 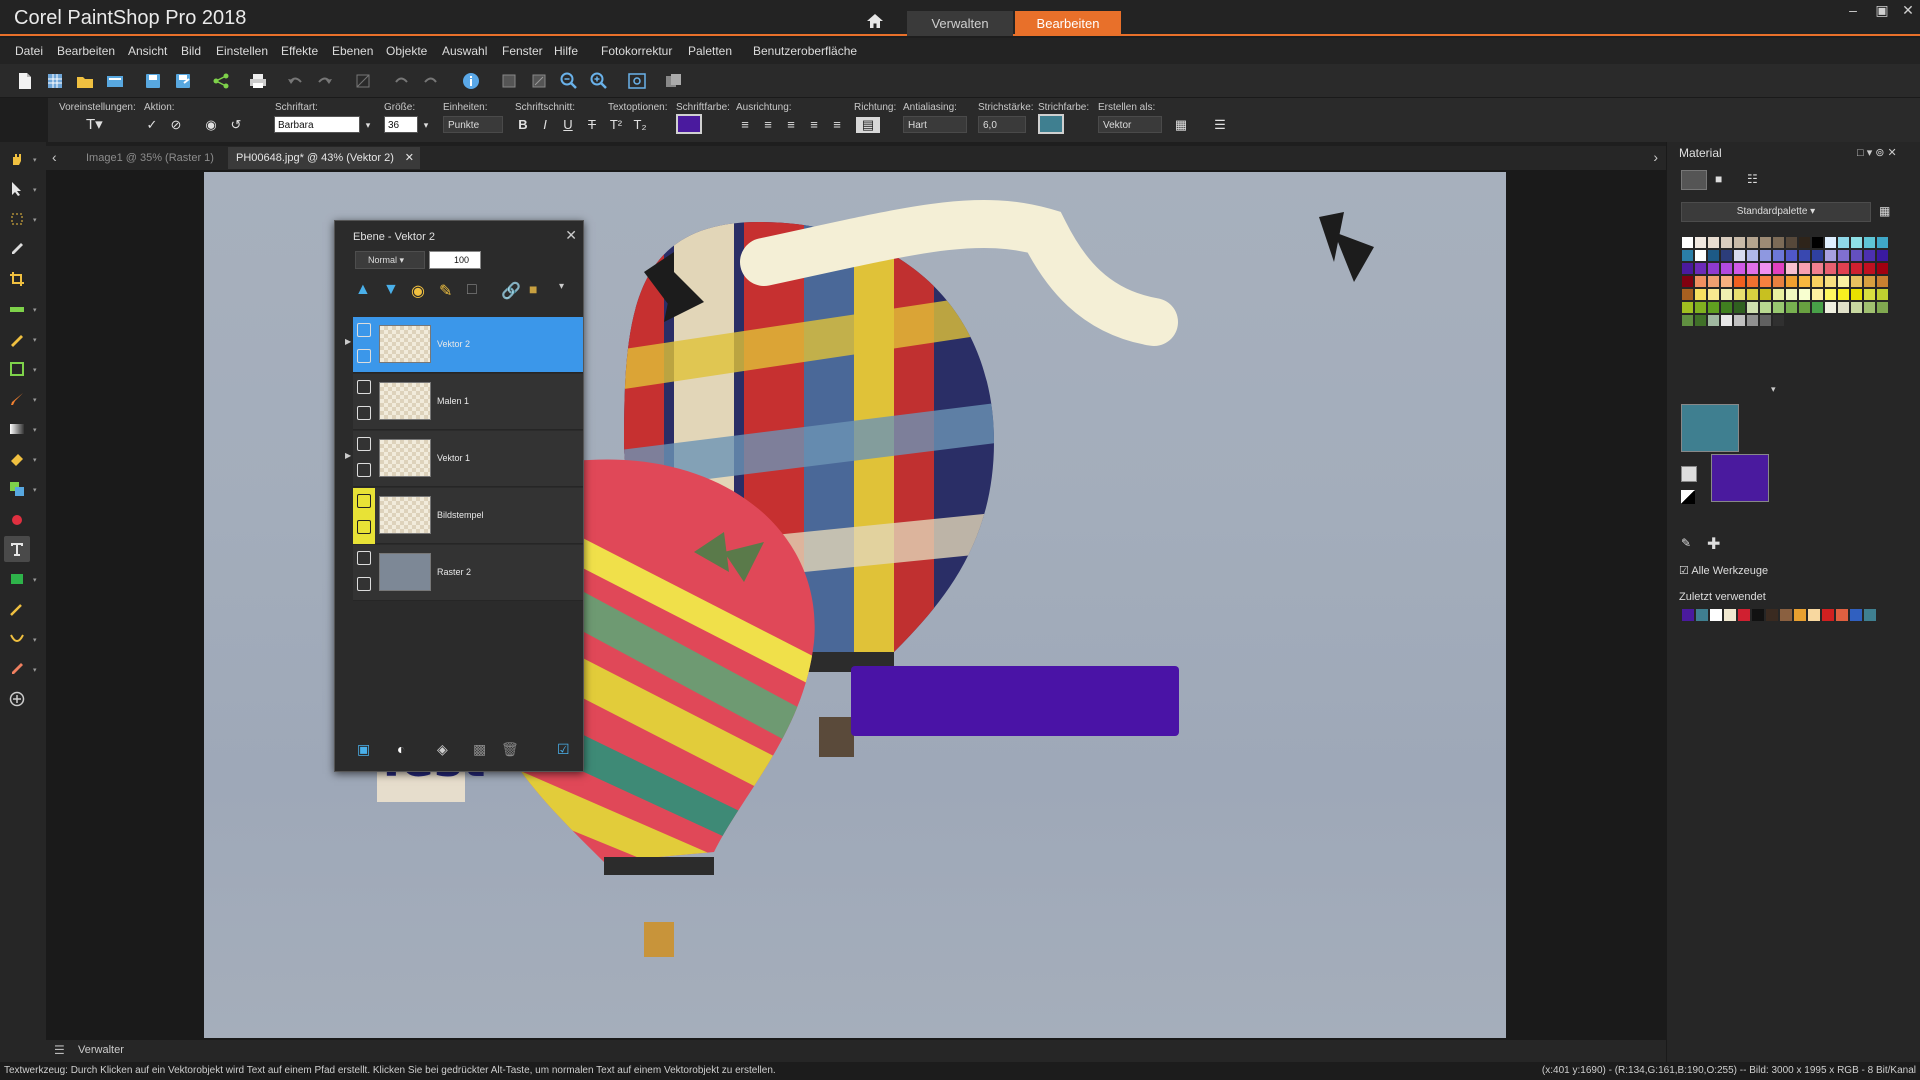 I want to click on step-forward-icon, so click(x=431, y=81).